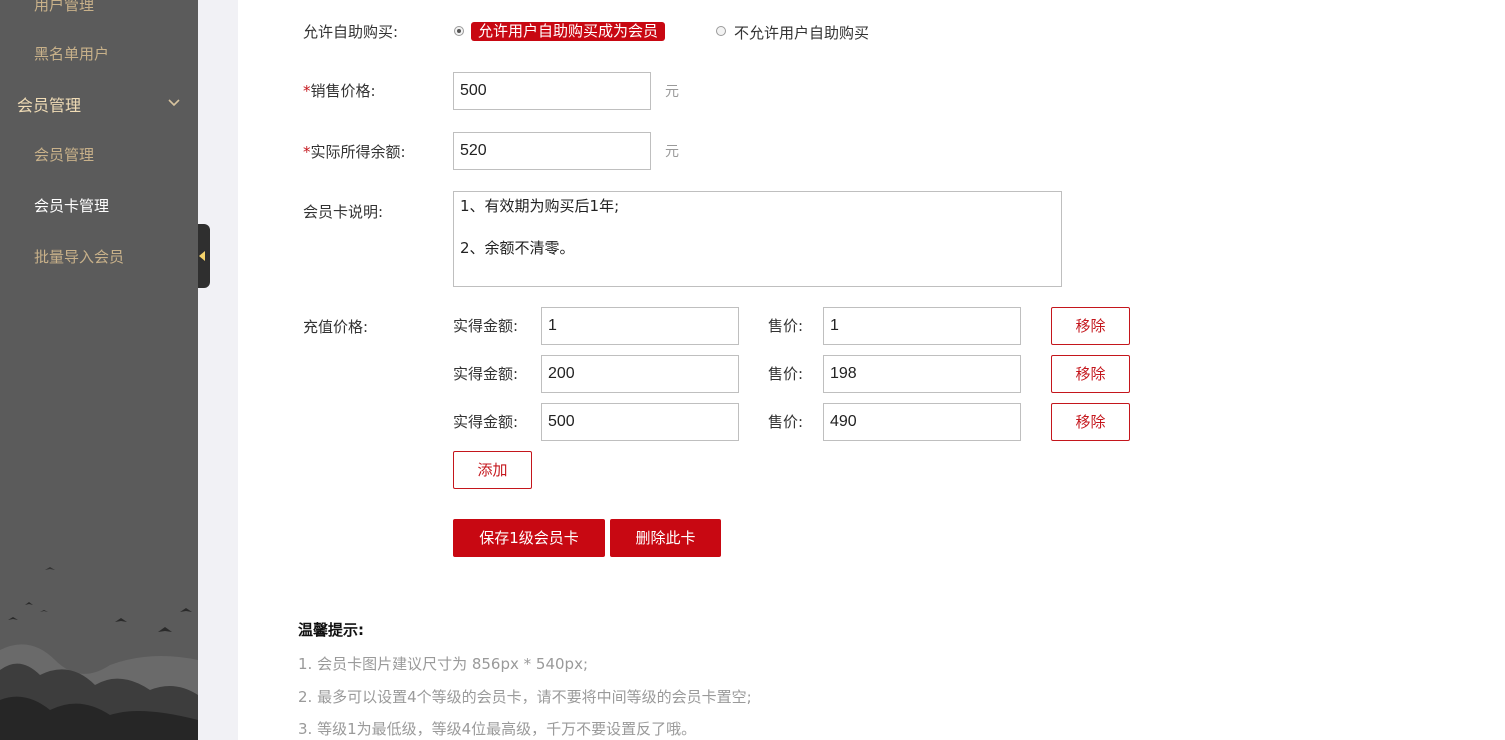  I want to click on sidebar-group-label: 会员管理, so click(49, 105).